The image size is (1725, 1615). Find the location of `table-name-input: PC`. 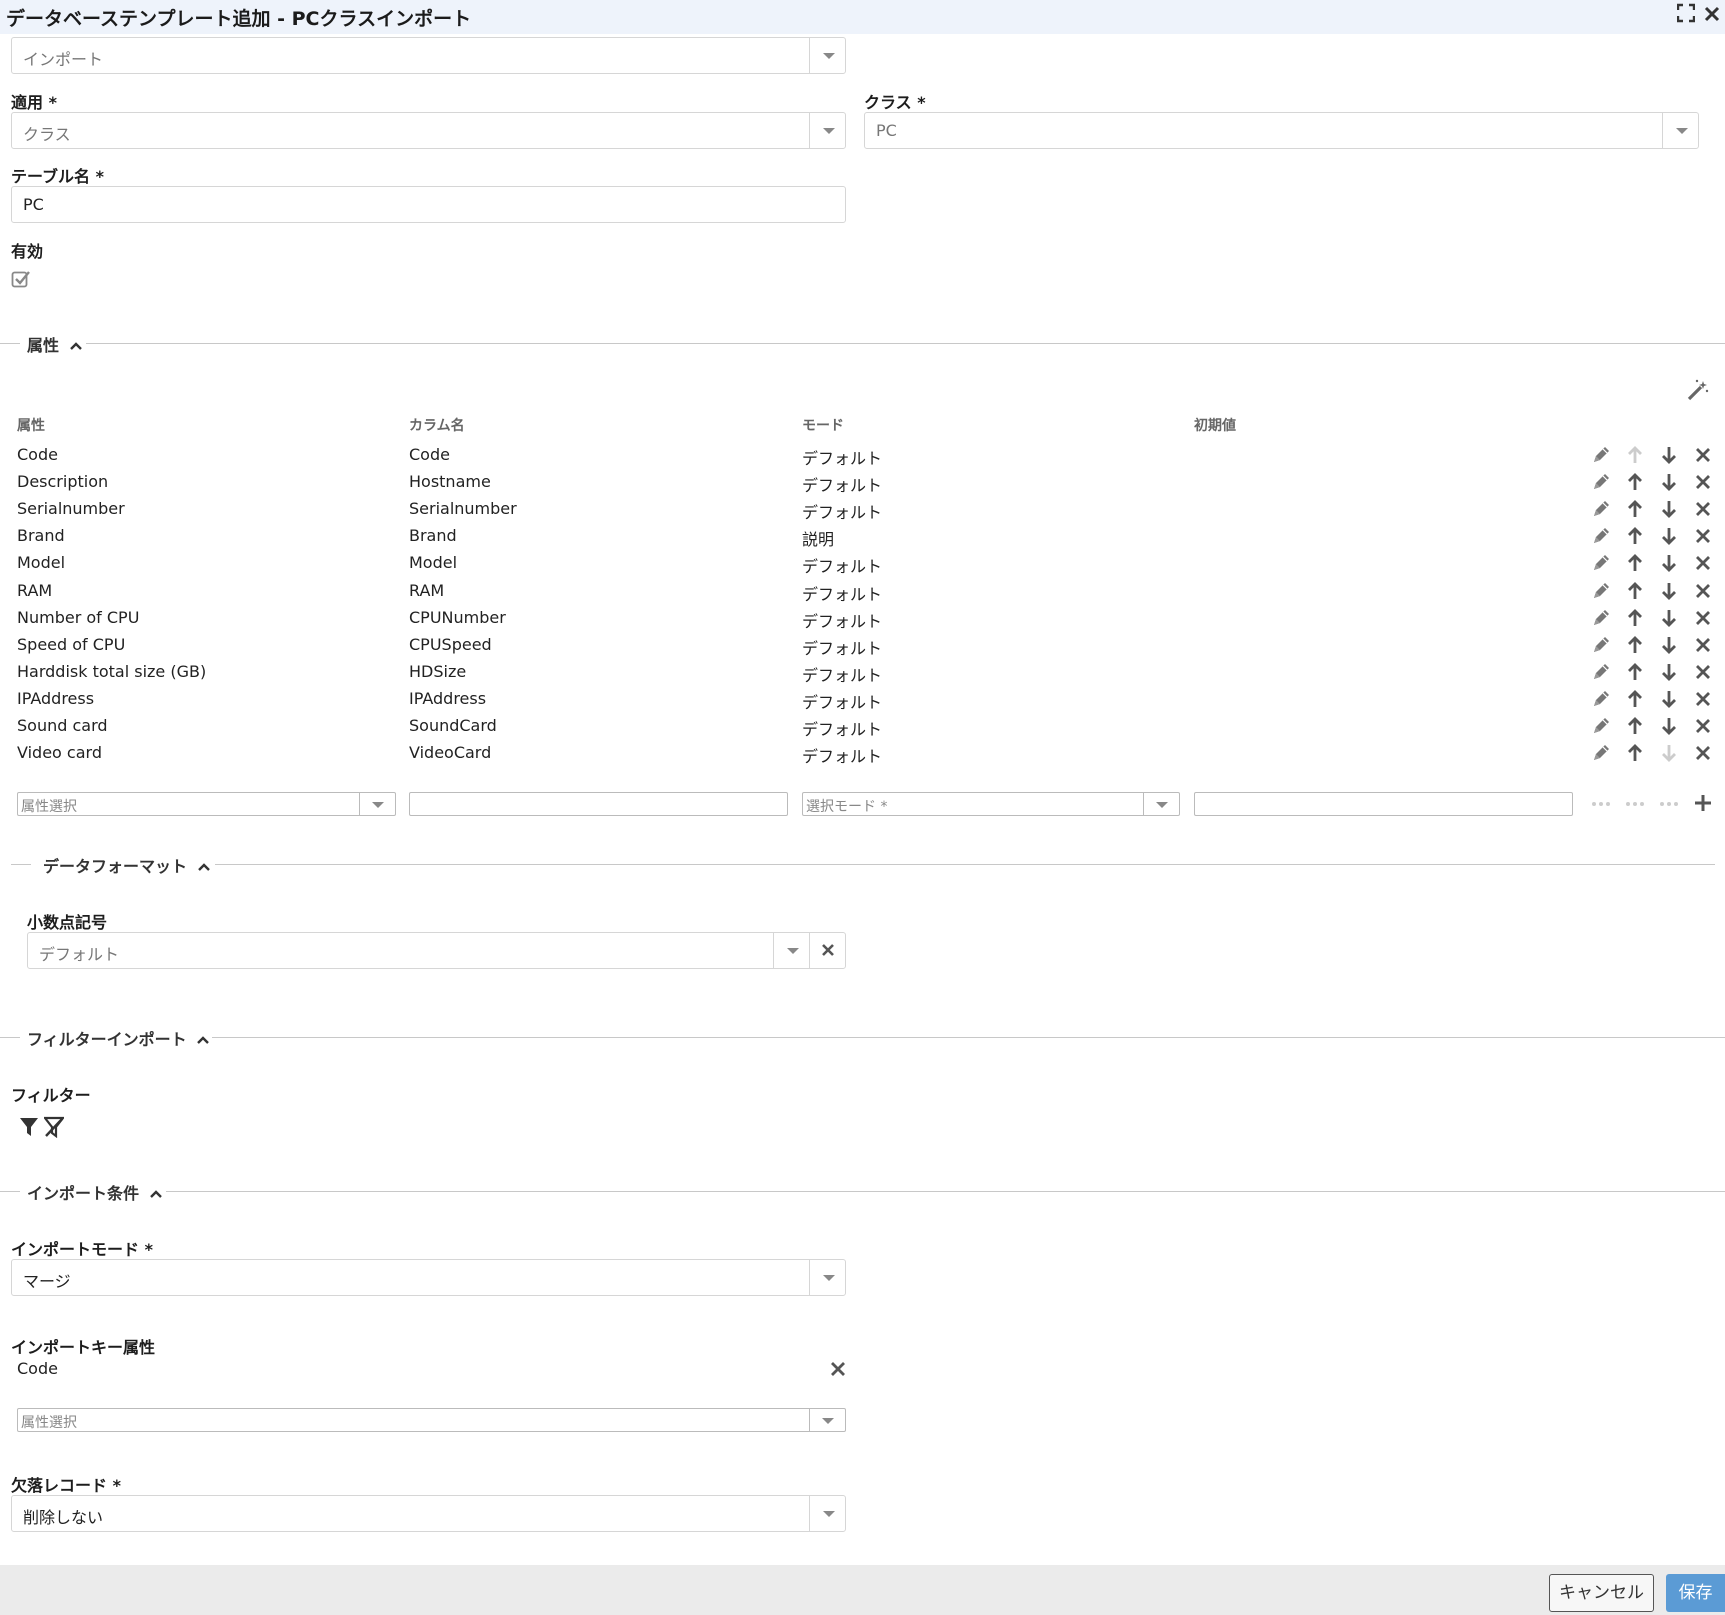

table-name-input: PC is located at coordinates (428, 204).